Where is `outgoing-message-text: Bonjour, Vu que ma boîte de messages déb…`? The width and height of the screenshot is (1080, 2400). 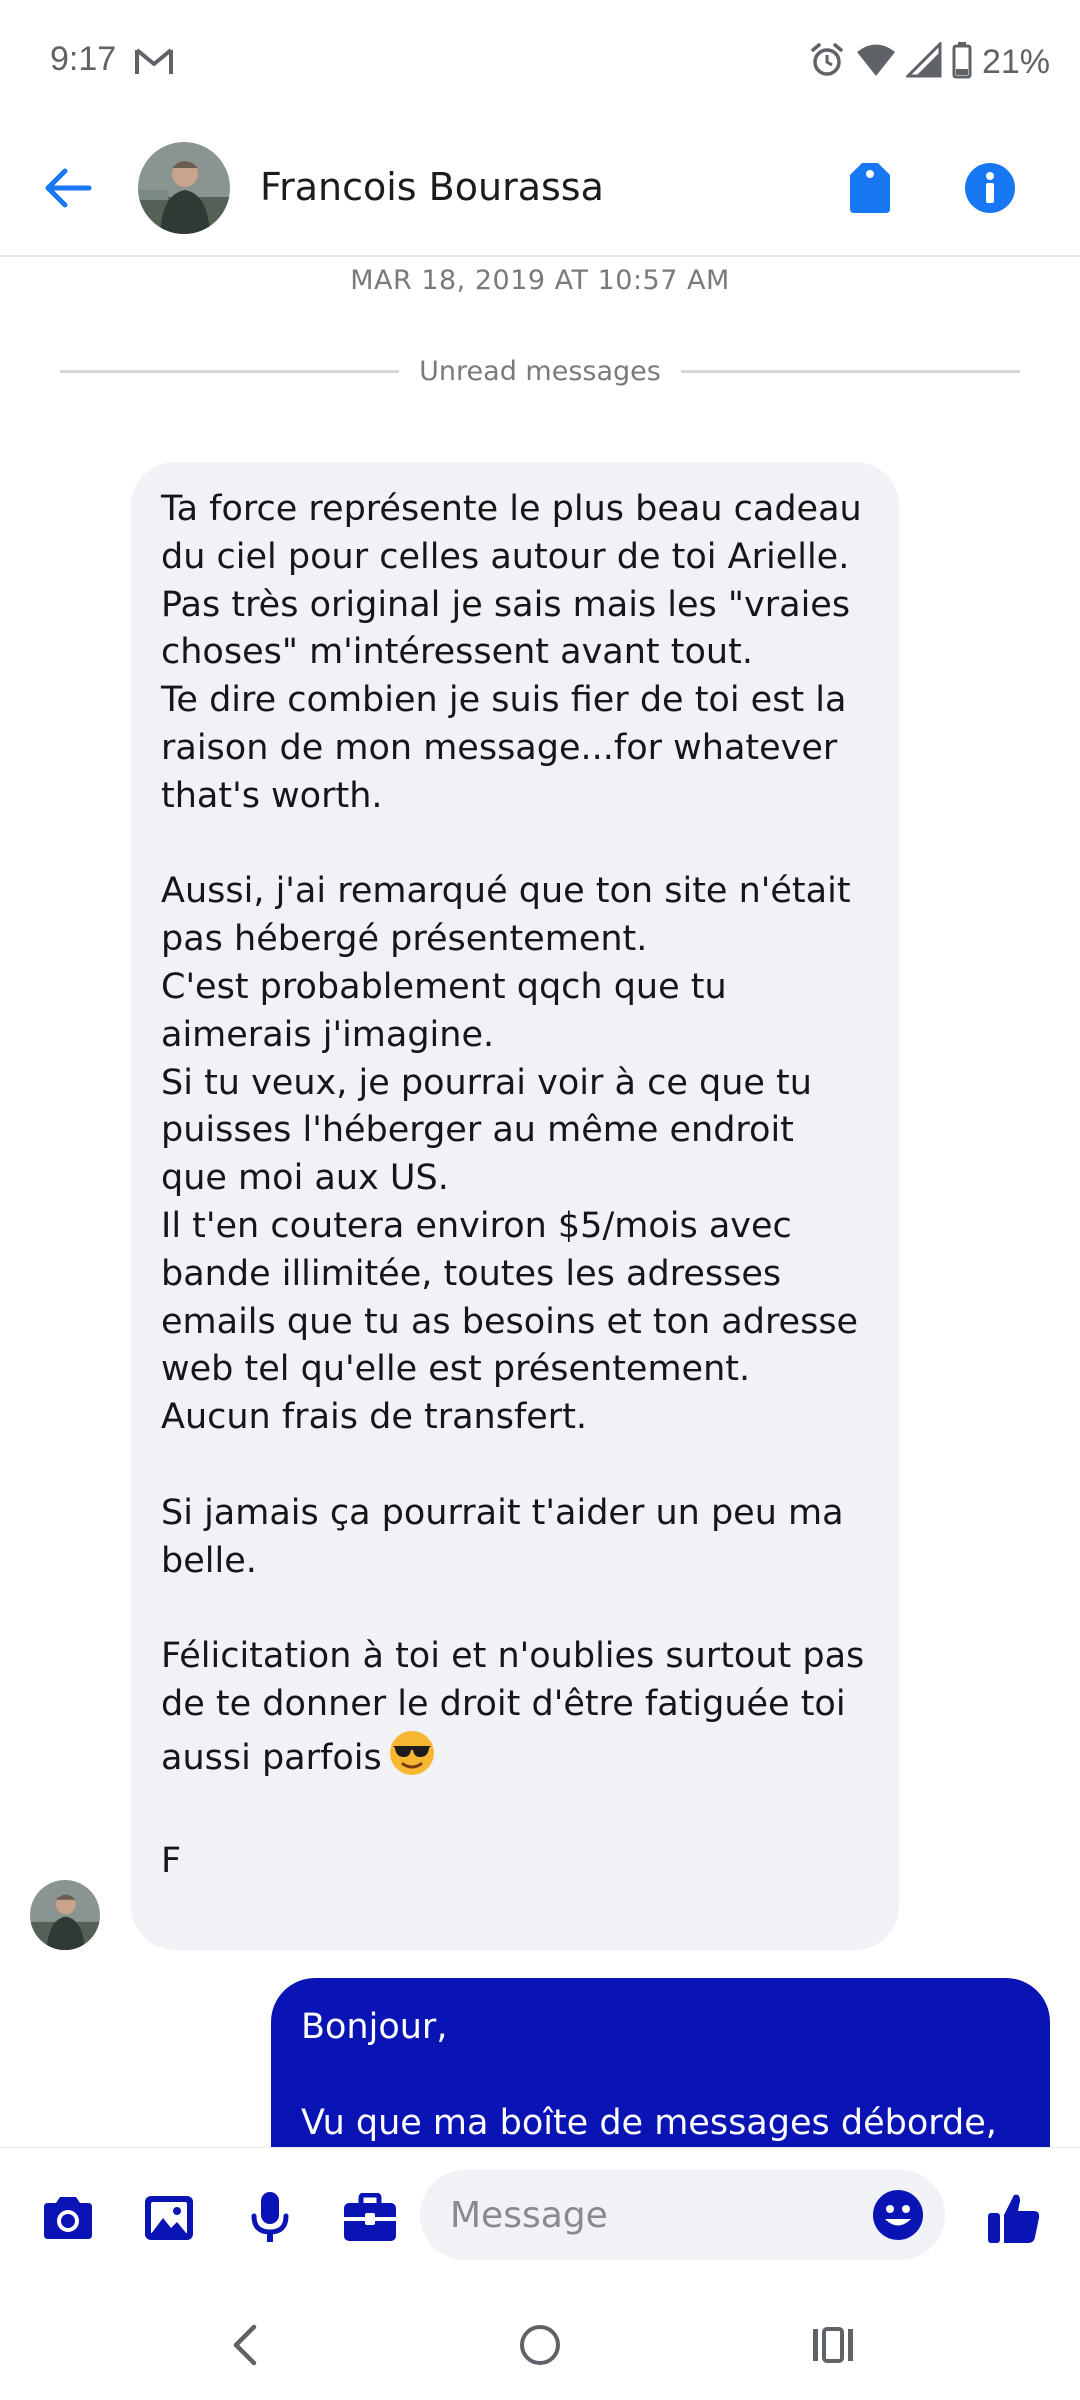
outgoing-message-text: Bonjour, Vu que ma boîte de messages déb… is located at coordinates (649, 2075).